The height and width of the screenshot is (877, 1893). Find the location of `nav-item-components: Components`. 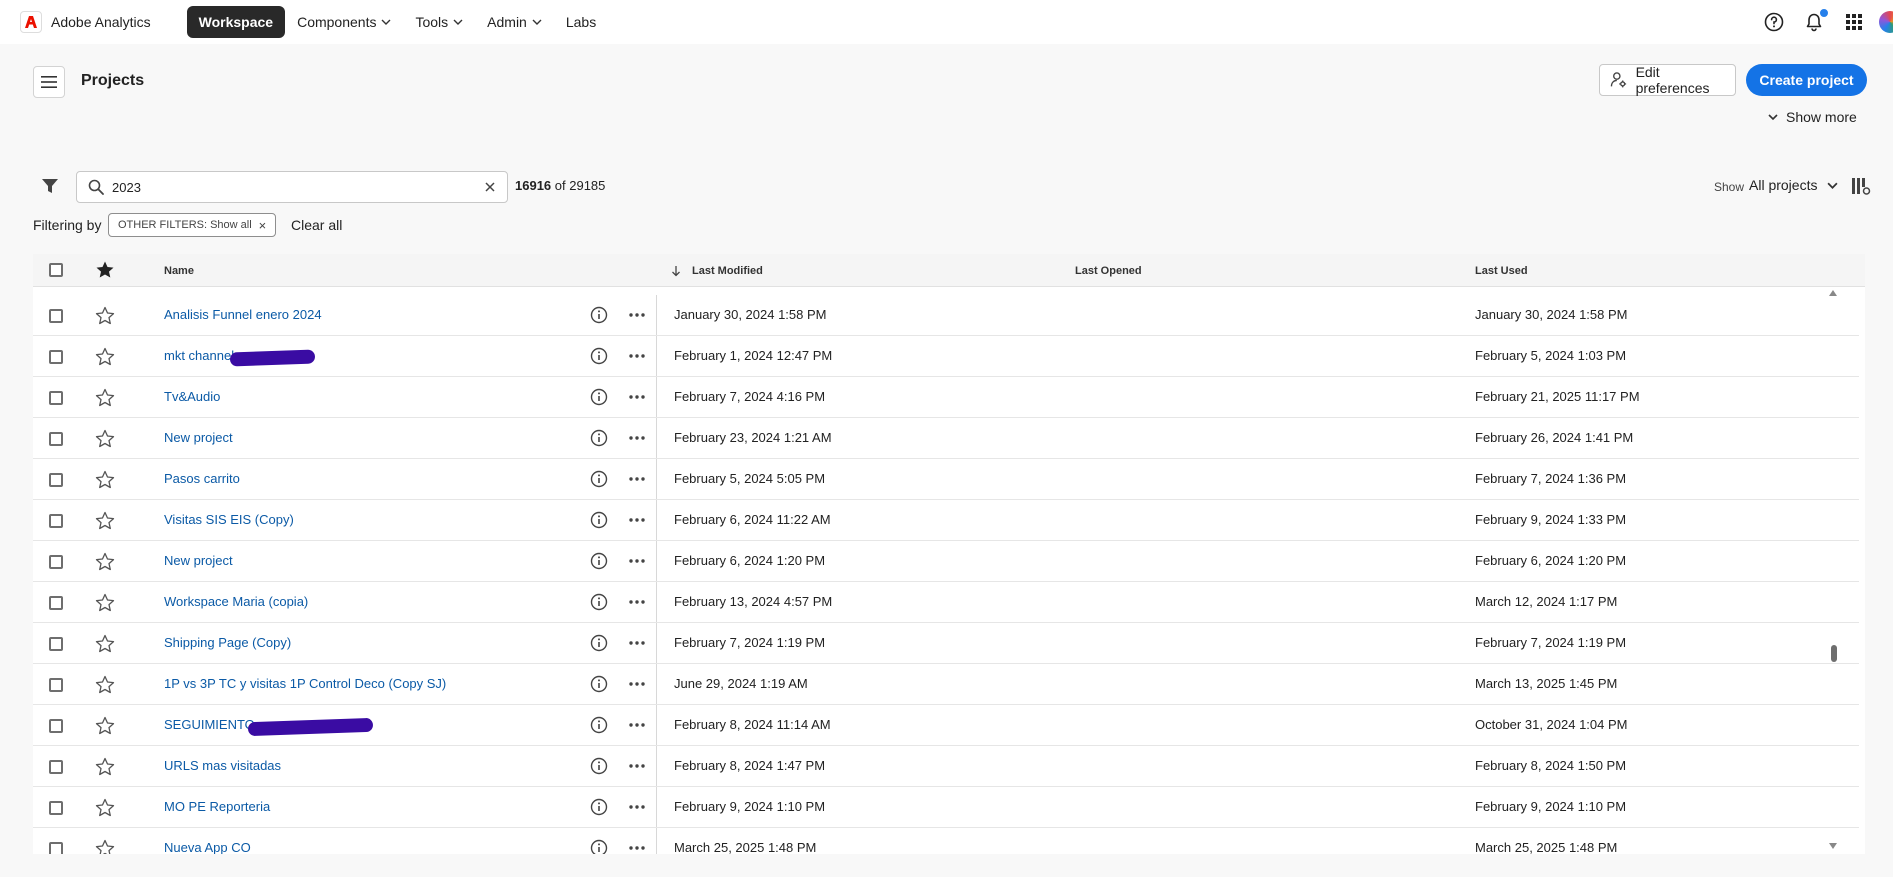

nav-item-components: Components is located at coordinates (344, 22).